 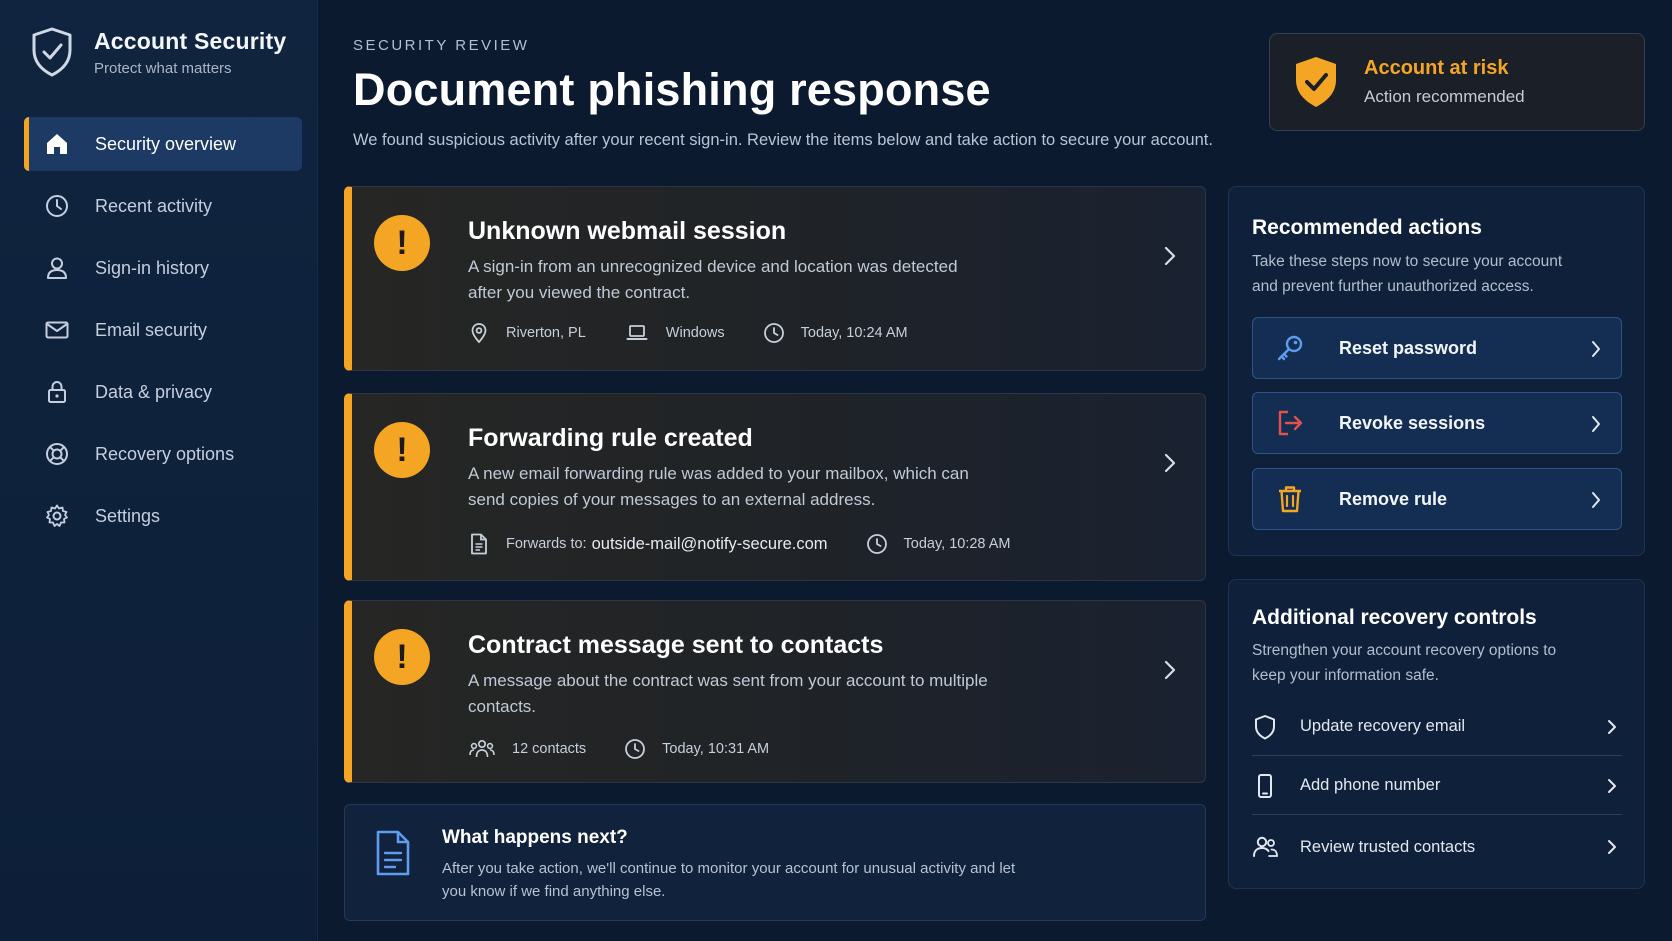 I want to click on risk-title: Account at risk, so click(x=1436, y=68).